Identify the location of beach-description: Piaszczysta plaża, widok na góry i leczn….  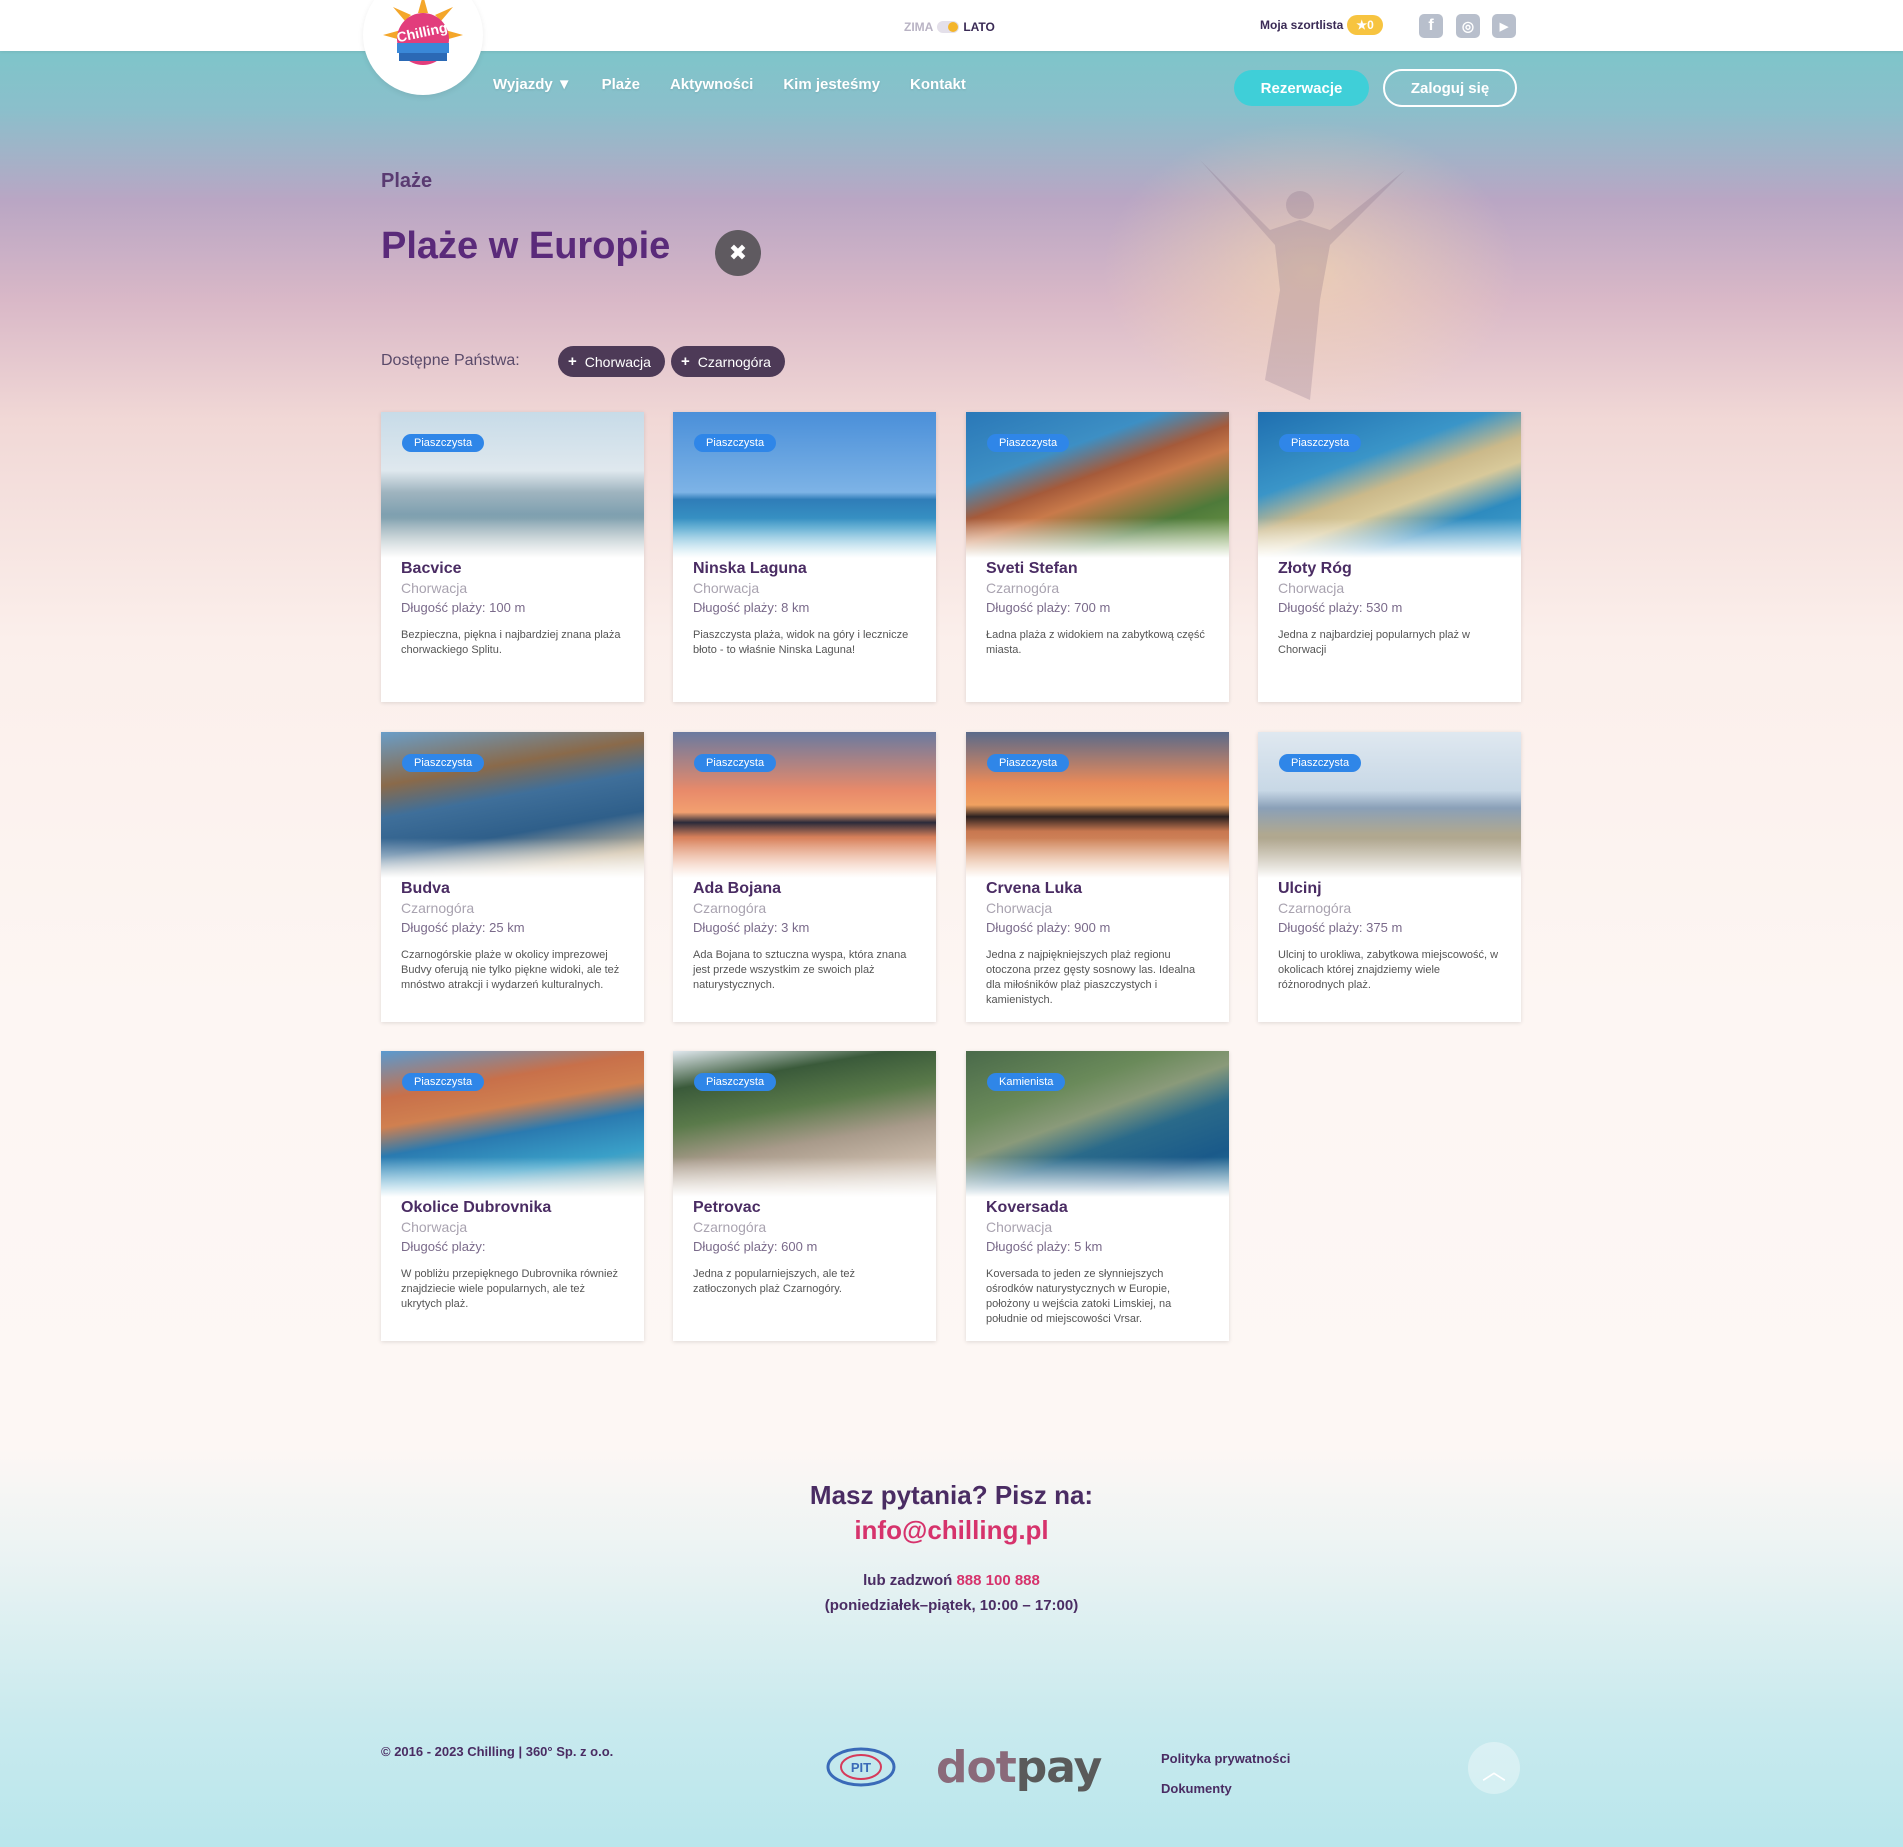
(801, 642).